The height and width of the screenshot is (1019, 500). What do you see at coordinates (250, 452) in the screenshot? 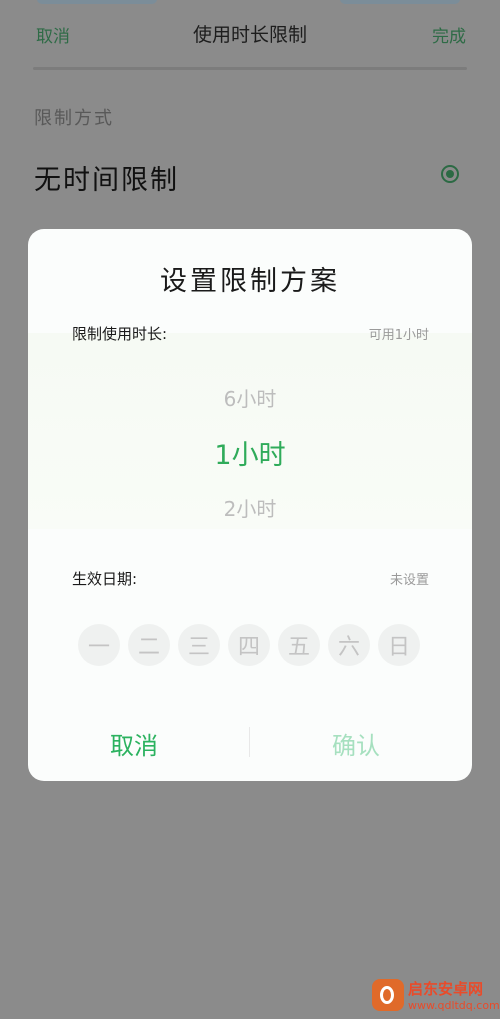
I see `picker-option-selected: 1小时` at bounding box center [250, 452].